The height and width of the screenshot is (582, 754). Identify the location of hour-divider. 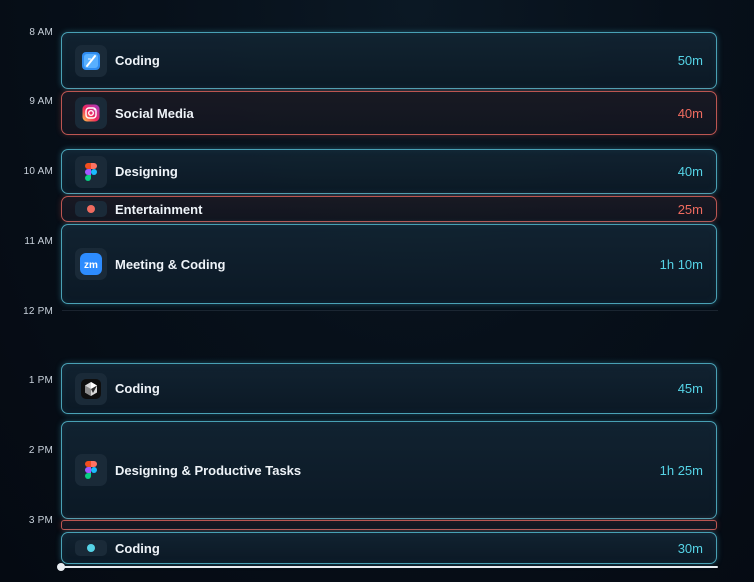
(390, 310).